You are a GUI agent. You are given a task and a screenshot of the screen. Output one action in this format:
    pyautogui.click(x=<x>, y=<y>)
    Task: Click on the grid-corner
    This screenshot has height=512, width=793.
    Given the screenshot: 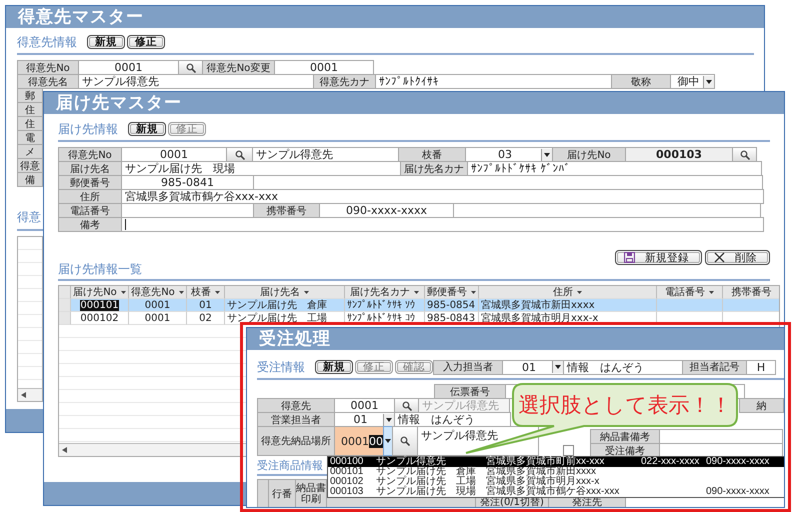 What is the action you would take?
    pyautogui.click(x=65, y=292)
    